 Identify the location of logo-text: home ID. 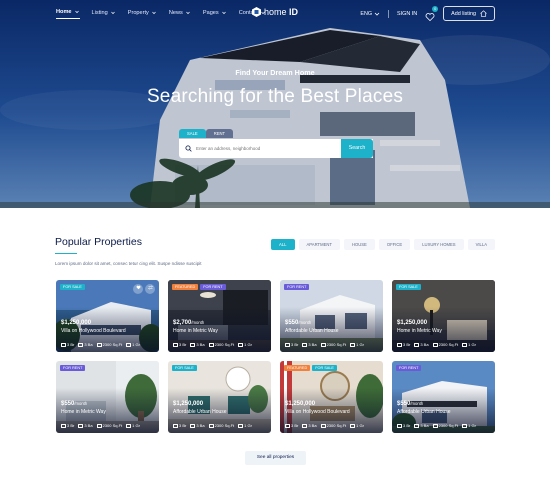
(281, 12).